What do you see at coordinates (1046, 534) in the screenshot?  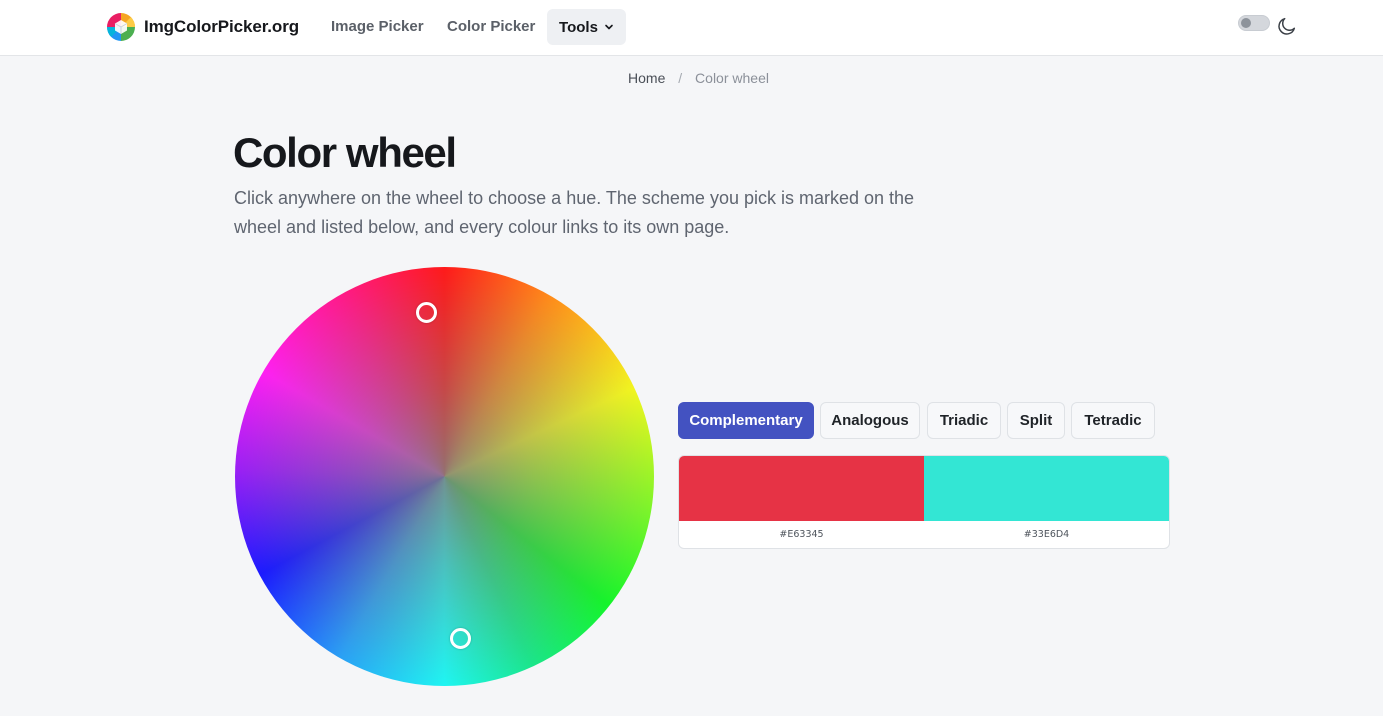 I see `swatch-hex-label: #33E6D4` at bounding box center [1046, 534].